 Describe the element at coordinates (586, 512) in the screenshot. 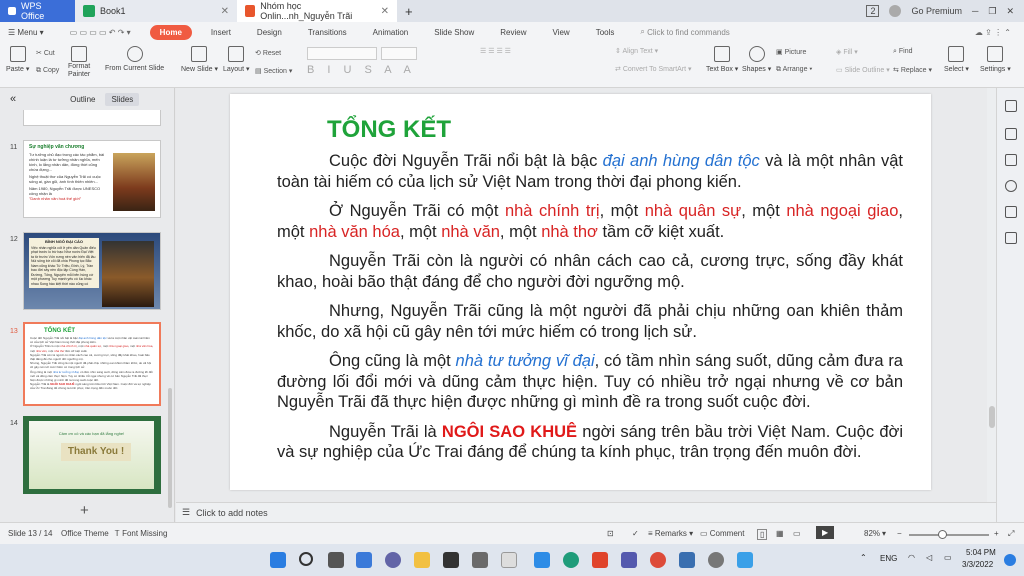

I see `notes-bar: ☰ Click to add notes` at that location.